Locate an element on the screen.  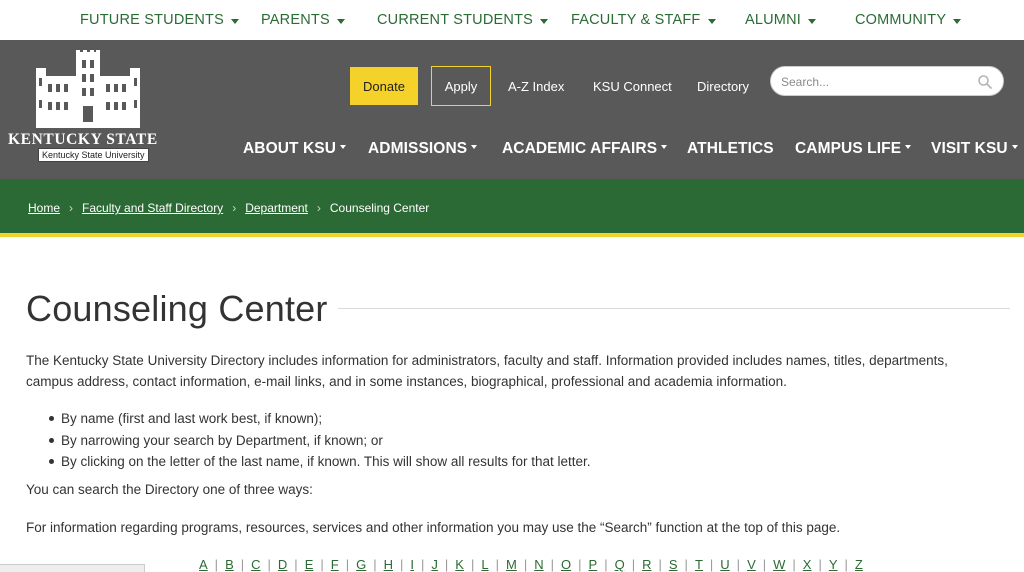
audience-nav-community: COMMUNITY is located at coordinates (908, 20).